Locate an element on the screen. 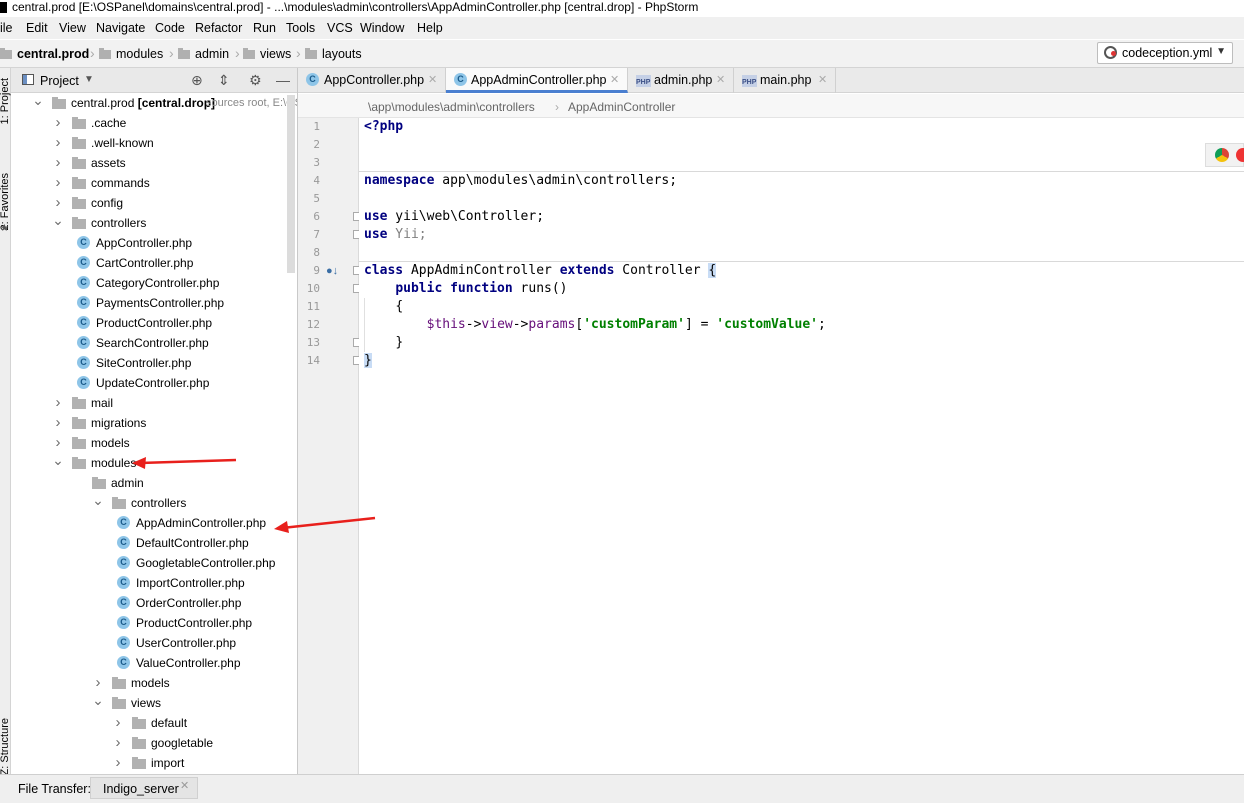 The image size is (1244, 803). tree-item-appadmincontroller-php: C AppAdminController.php is located at coordinates (154, 523).